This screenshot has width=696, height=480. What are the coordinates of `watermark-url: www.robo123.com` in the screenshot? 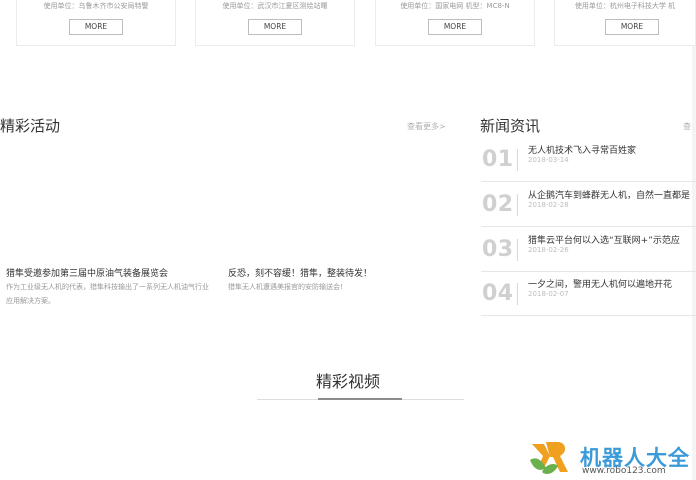 It's located at (624, 471).